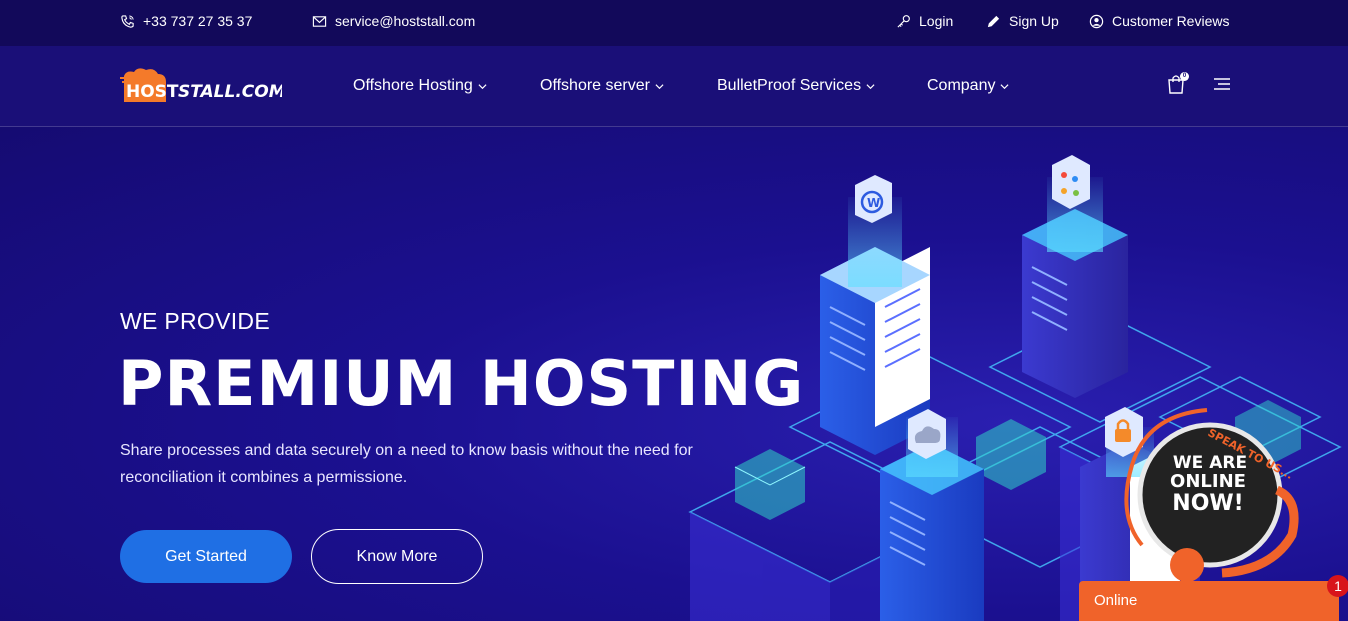 Image resolution: width=1348 pixels, height=621 pixels. I want to click on signup-link: Sign Up, so click(1022, 21).